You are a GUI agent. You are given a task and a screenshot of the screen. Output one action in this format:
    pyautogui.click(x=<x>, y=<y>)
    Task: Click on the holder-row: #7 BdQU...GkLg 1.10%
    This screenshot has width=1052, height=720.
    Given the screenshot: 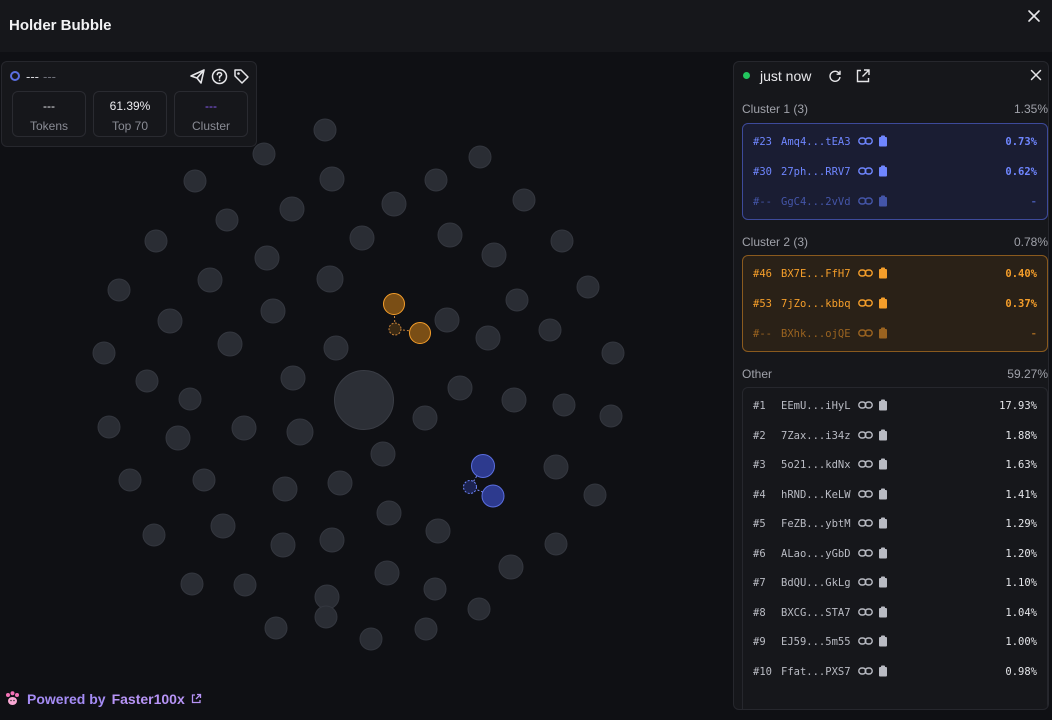 What is the action you would take?
    pyautogui.click(x=895, y=584)
    